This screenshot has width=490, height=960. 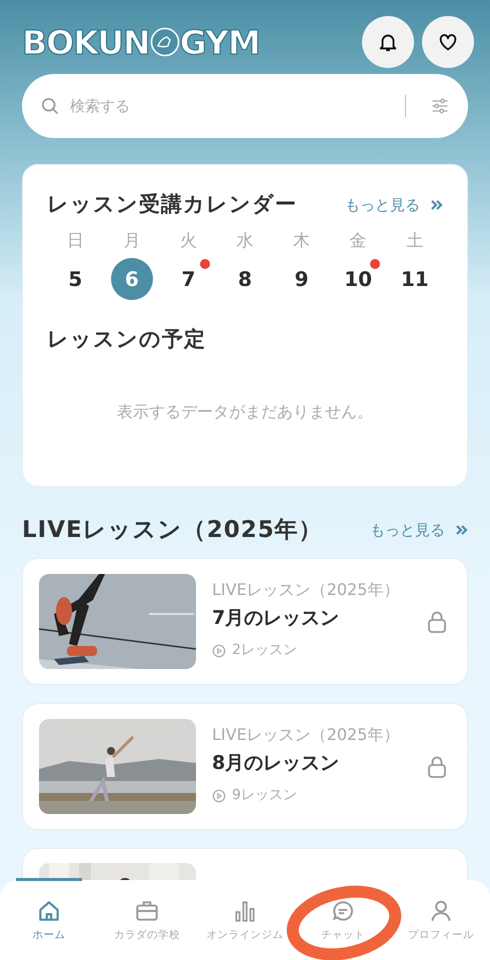 I want to click on lesson-title: 7月のレッスン, so click(x=276, y=618).